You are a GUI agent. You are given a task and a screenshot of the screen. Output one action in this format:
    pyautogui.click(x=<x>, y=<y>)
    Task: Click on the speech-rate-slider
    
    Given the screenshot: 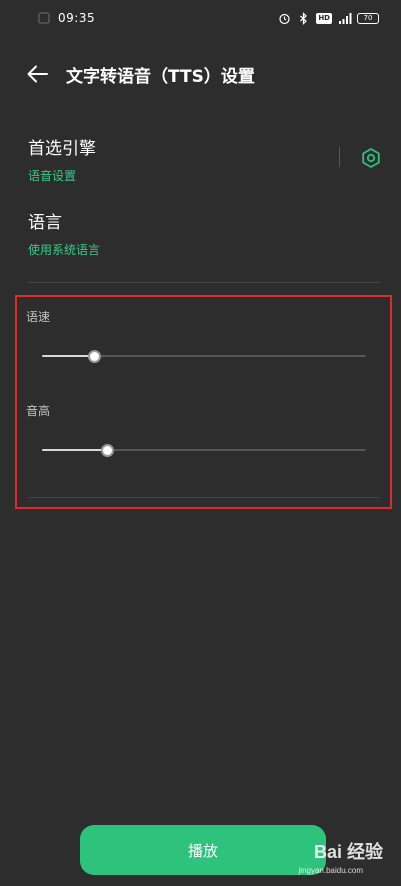 What is the action you would take?
    pyautogui.click(x=204, y=356)
    